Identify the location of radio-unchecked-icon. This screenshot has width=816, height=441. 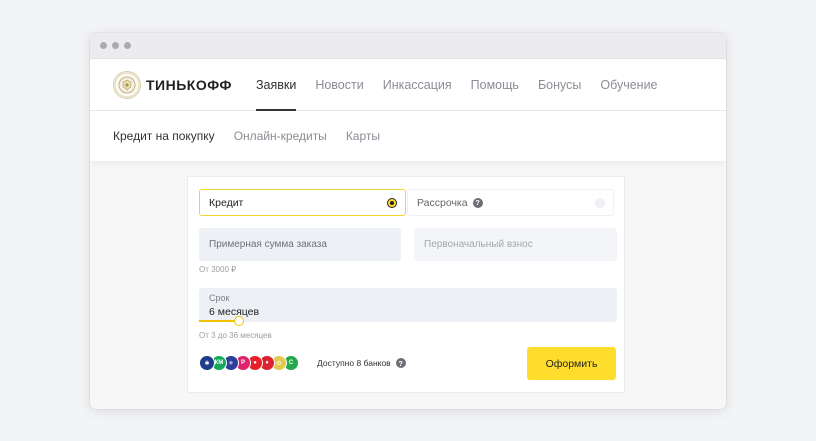
(600, 202).